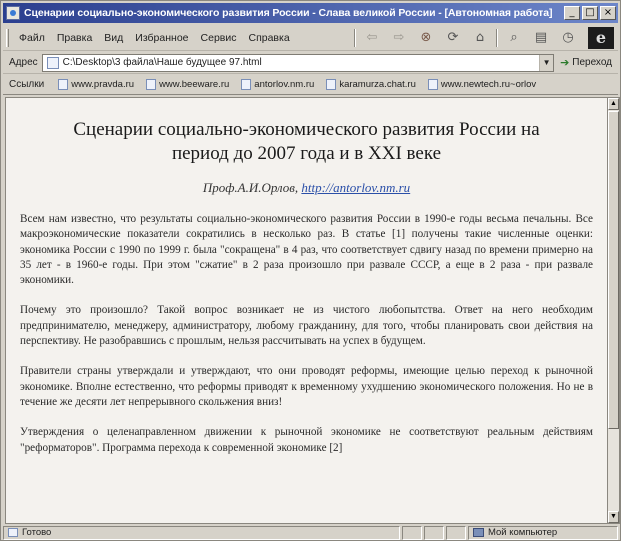 The height and width of the screenshot is (541, 621). I want to click on link-item: www.newtech.ru~orlov, so click(482, 84).